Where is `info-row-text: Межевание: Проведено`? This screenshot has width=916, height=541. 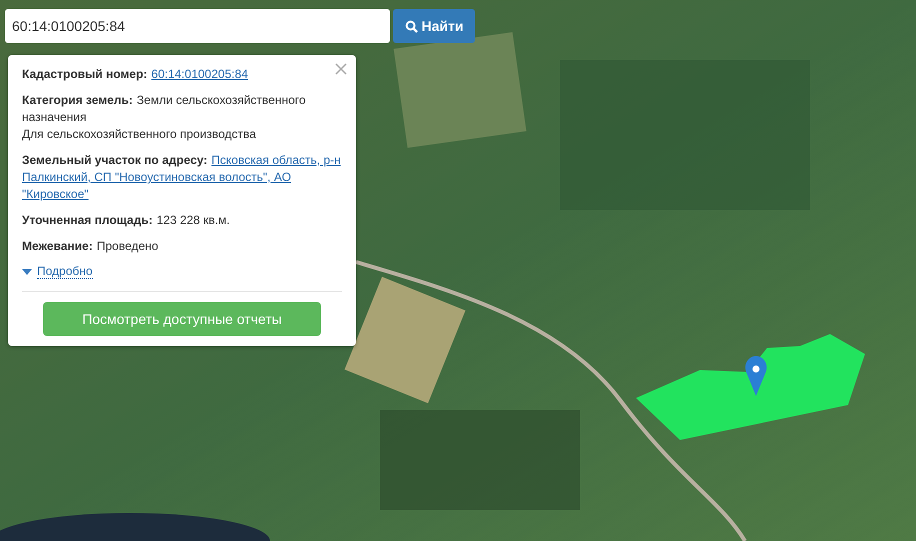
info-row-text: Межевание: Проведено is located at coordinates (91, 246).